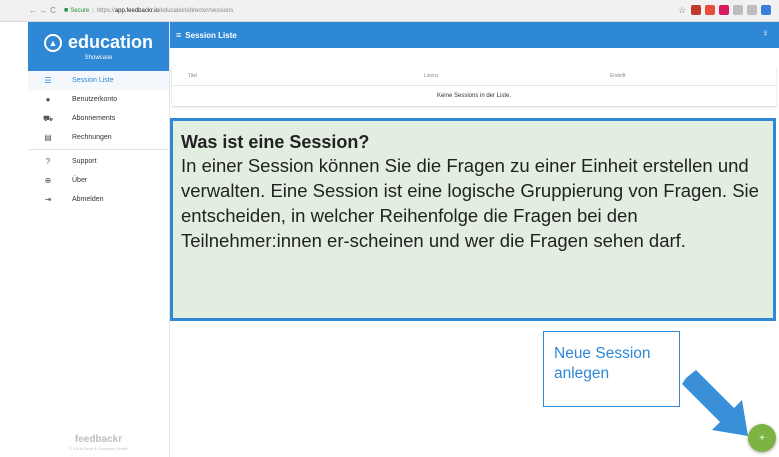 The width and height of the screenshot is (779, 457). I want to click on sidebar-item-label: Über, so click(80, 180).